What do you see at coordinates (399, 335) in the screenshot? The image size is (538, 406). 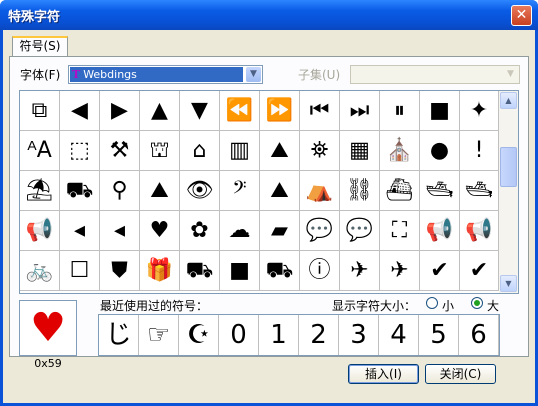 I see `recent-symbol: 4` at bounding box center [399, 335].